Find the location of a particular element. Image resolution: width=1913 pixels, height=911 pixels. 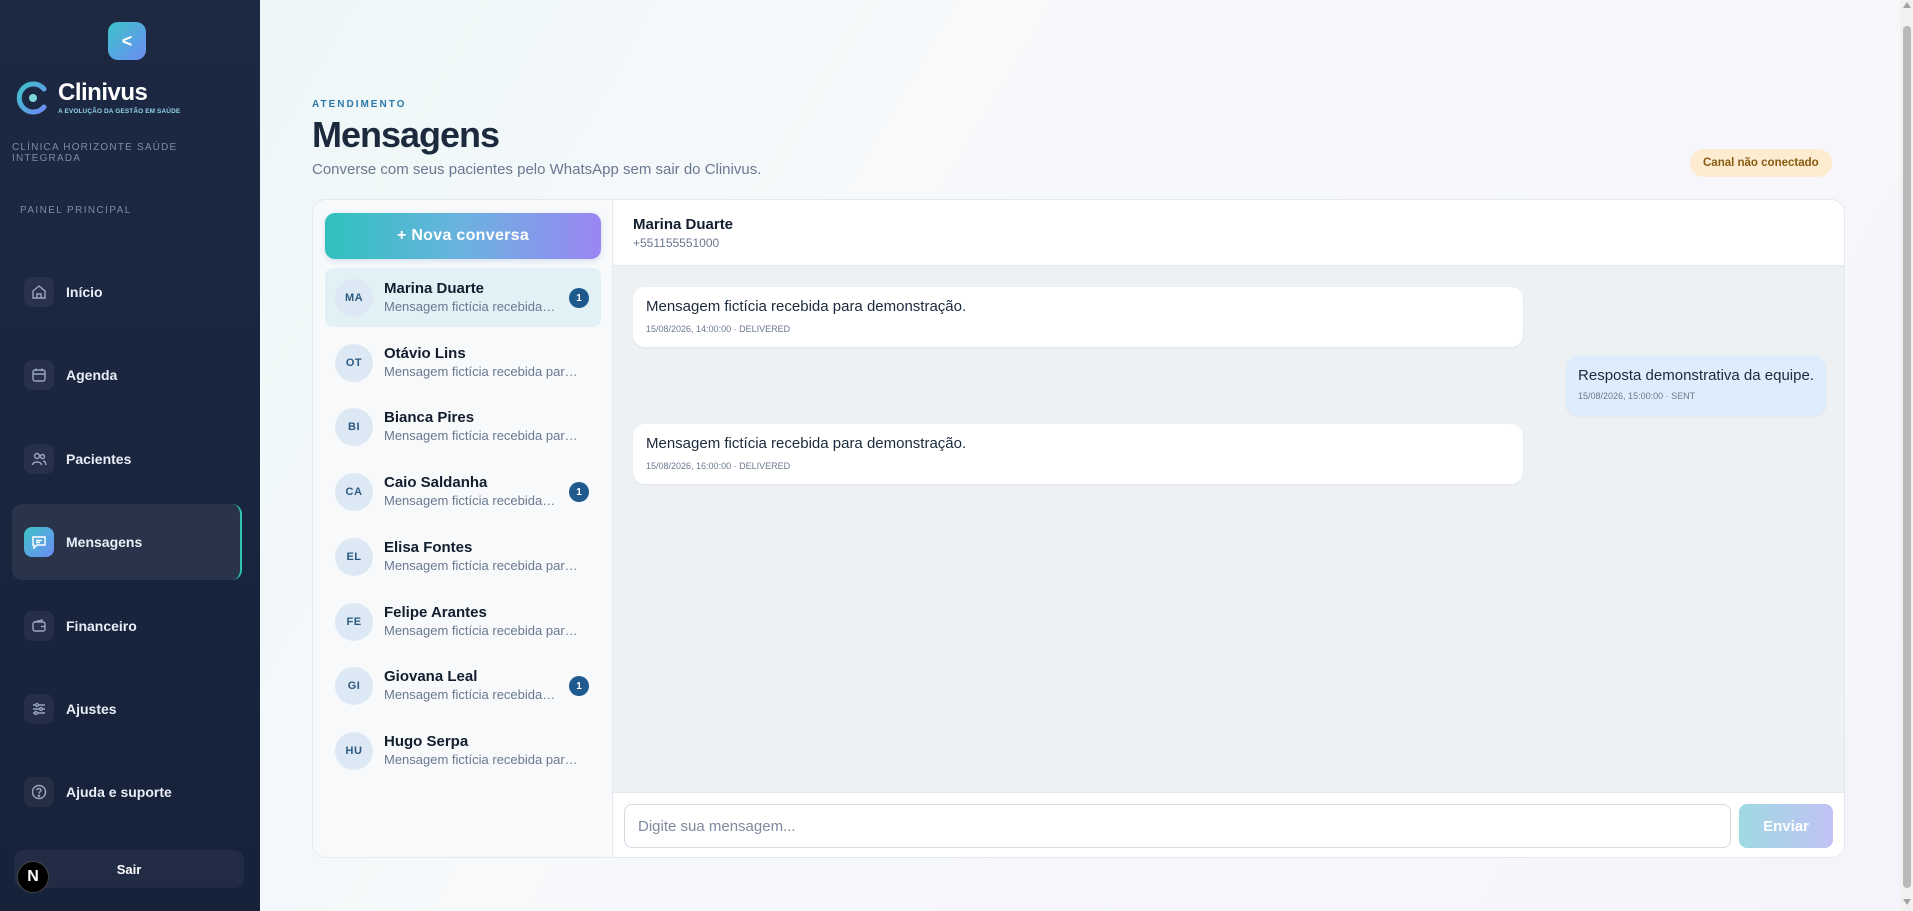

brand-tagline: A EVOLUÇÃO DA GESTÃO EM SAÚDE is located at coordinates (119, 111).